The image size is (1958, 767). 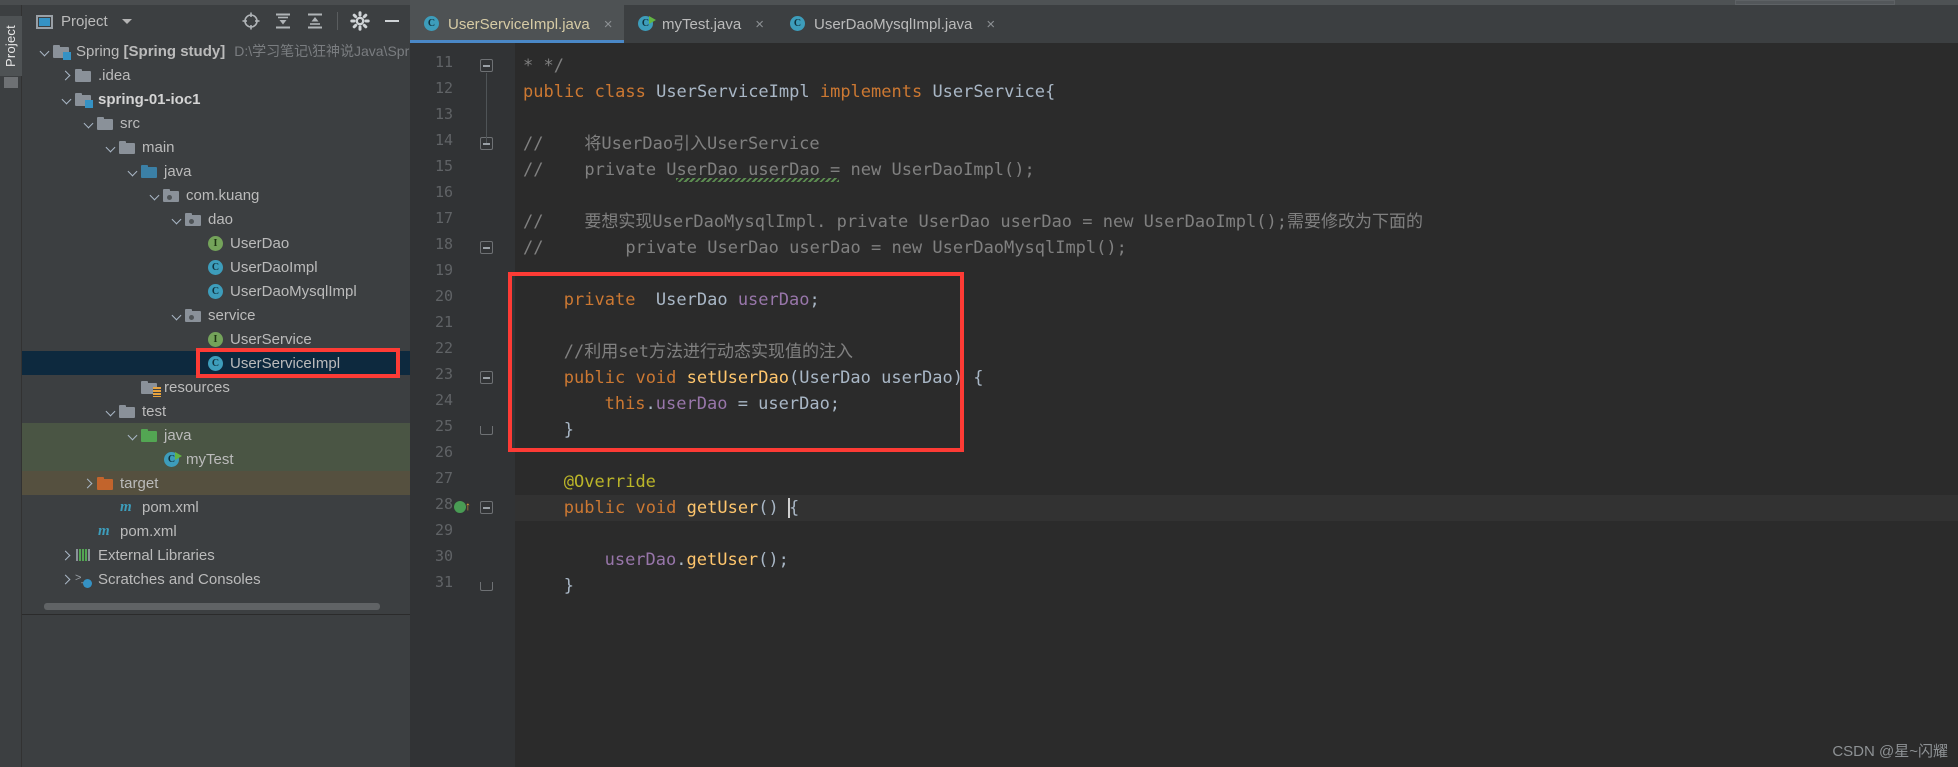 I want to click on tree-row-icon: >_, so click(x=83, y=579).